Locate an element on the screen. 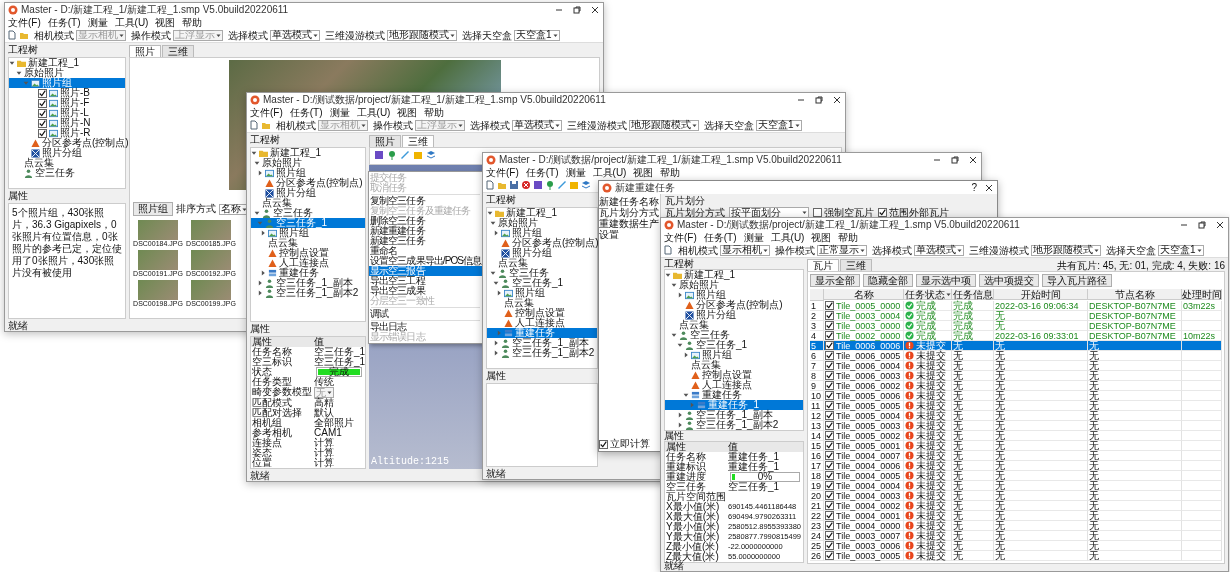 This screenshot has width=1230, height=572. table-row: 9 Tile_0006_0002 未提交 无 无 无 is located at coordinates (1016, 386).